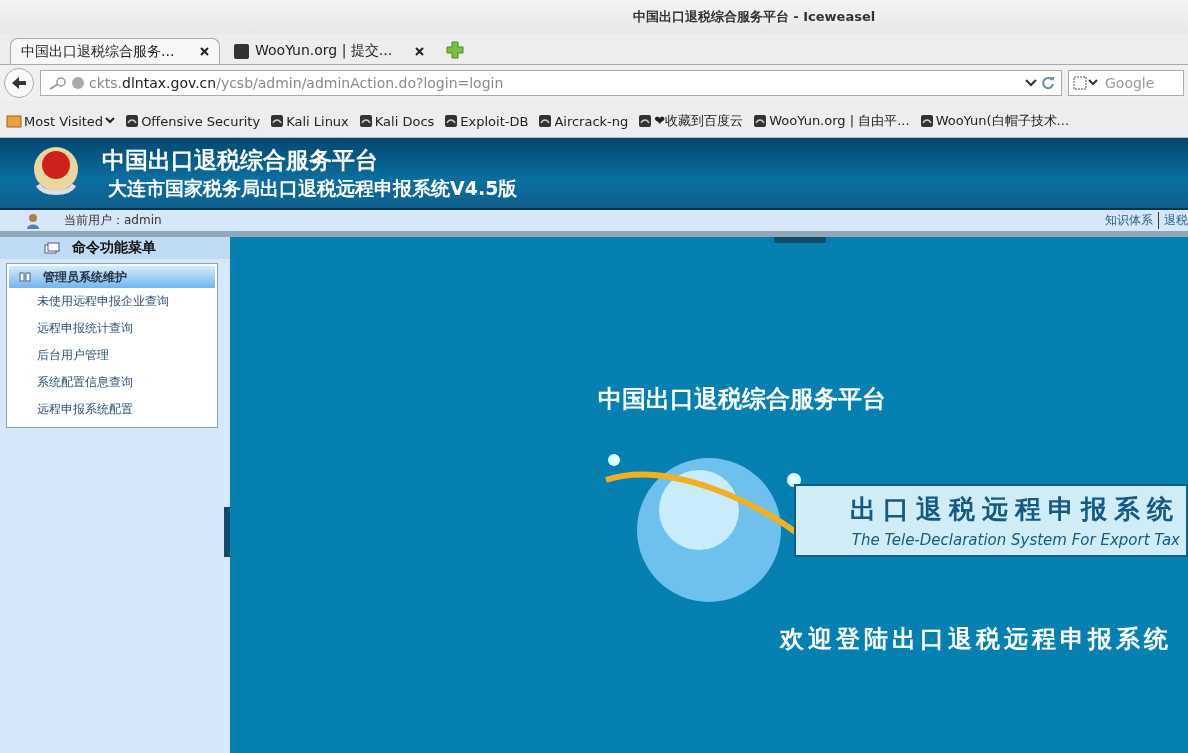 The height and width of the screenshot is (753, 1188). I want to click on bookmark-item: Offensive Security, so click(193, 121).